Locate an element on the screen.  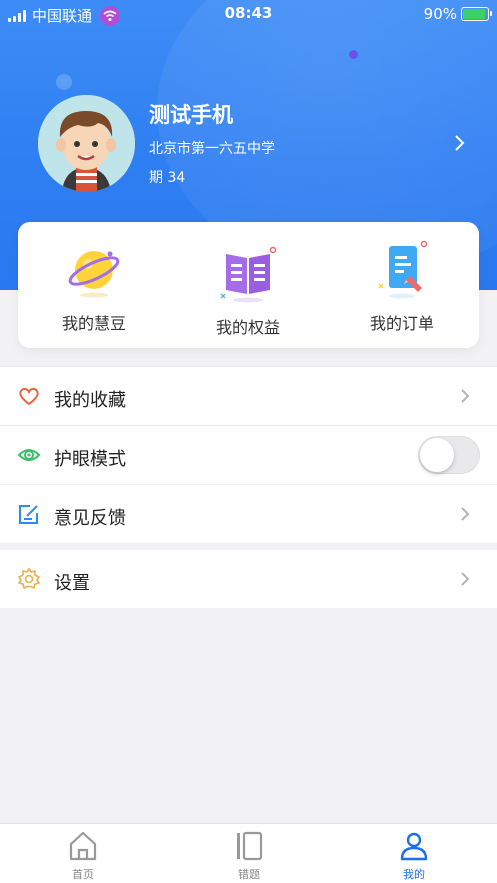
menu-item-favorites: 我的收藏 is located at coordinates (248, 395).